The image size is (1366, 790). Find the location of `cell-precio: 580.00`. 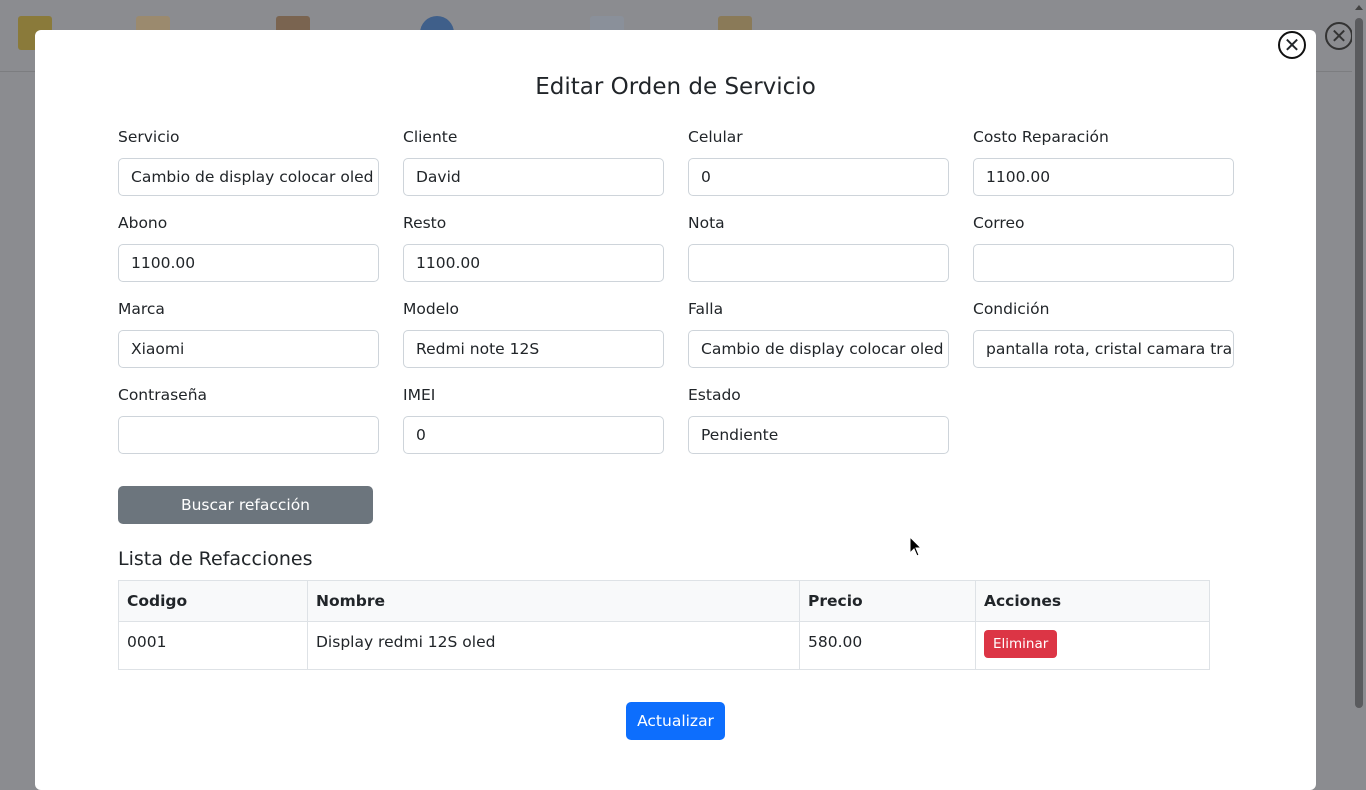

cell-precio: 580.00 is located at coordinates (887, 645).